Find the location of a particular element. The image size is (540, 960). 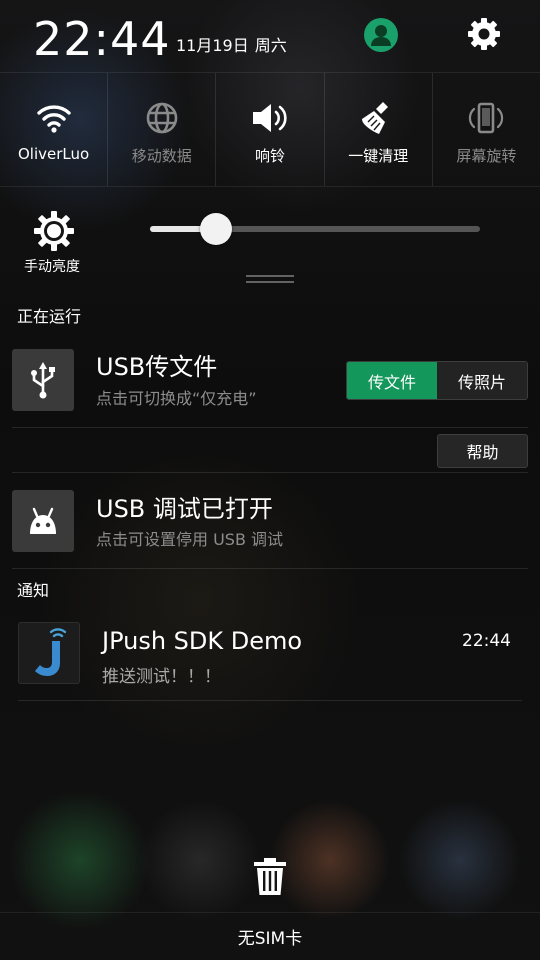

wifi-icon is located at coordinates (54, 118).